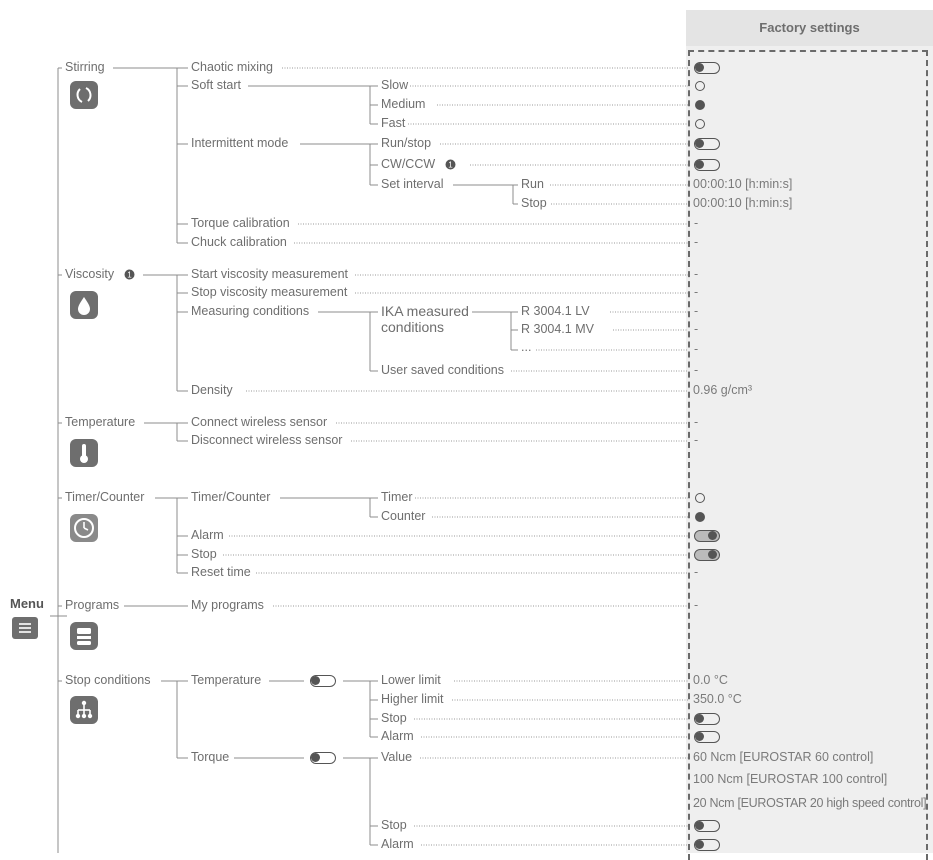  Describe the element at coordinates (25, 628) in the screenshot. I see `menu-icon` at that location.